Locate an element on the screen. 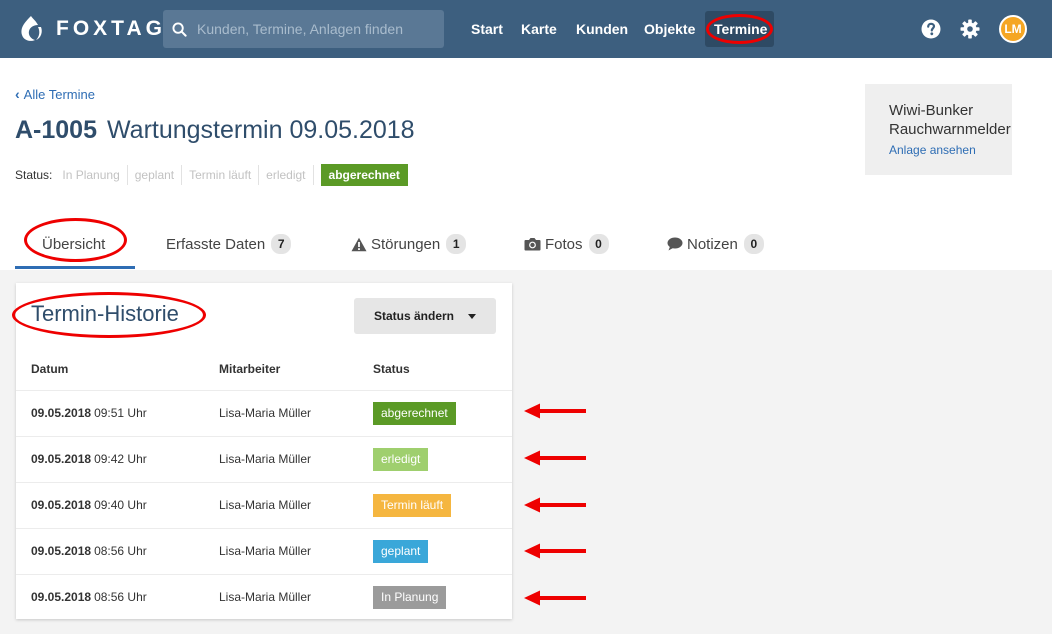 This screenshot has height=634, width=1052. tab-fotos-count: 0 is located at coordinates (598, 244).